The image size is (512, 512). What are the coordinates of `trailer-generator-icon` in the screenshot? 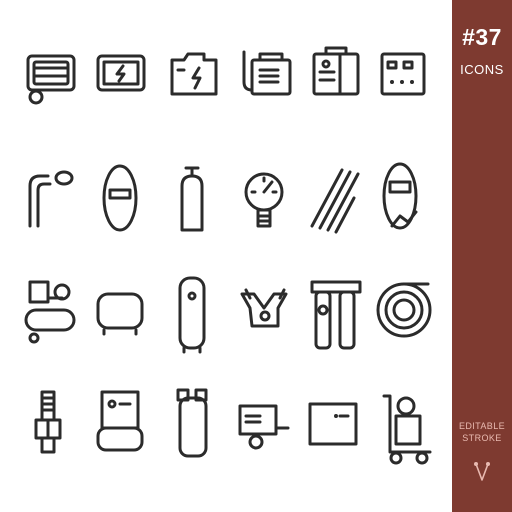 It's located at (266, 426).